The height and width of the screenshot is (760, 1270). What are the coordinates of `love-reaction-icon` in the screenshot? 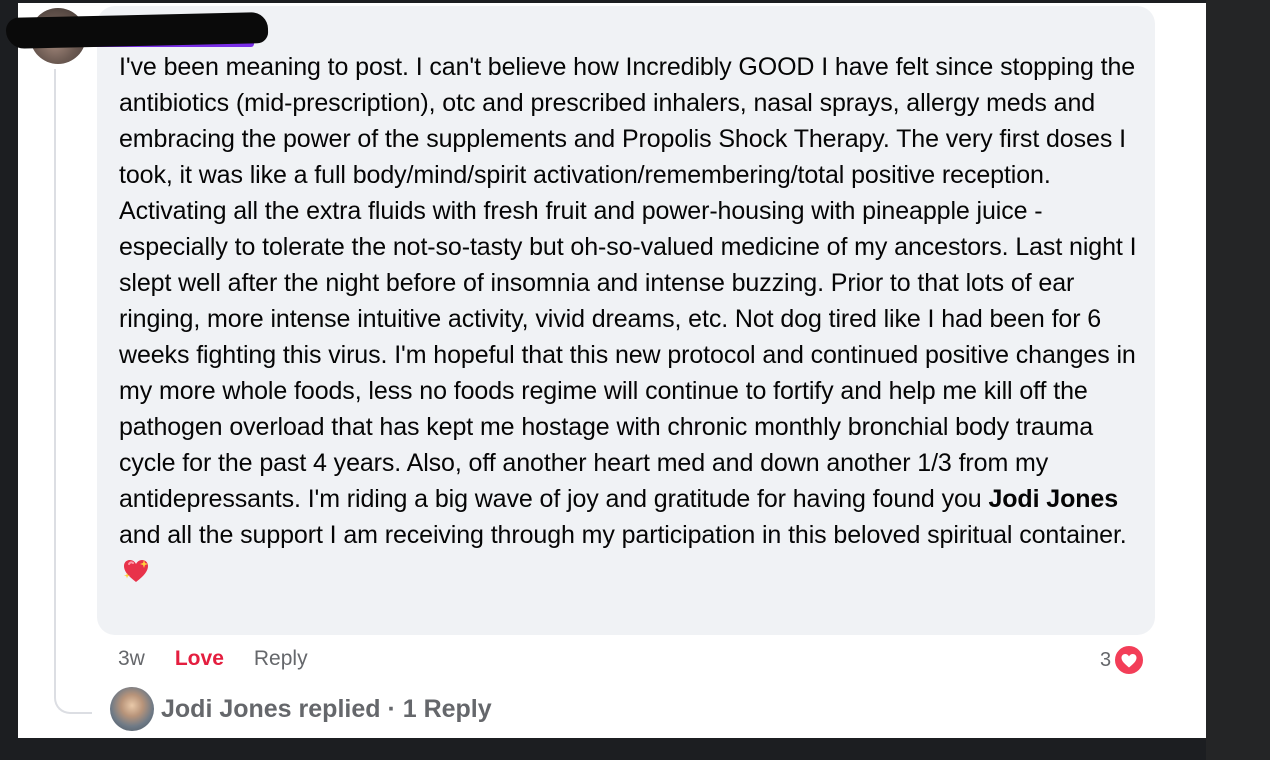 It's located at (1129, 660).